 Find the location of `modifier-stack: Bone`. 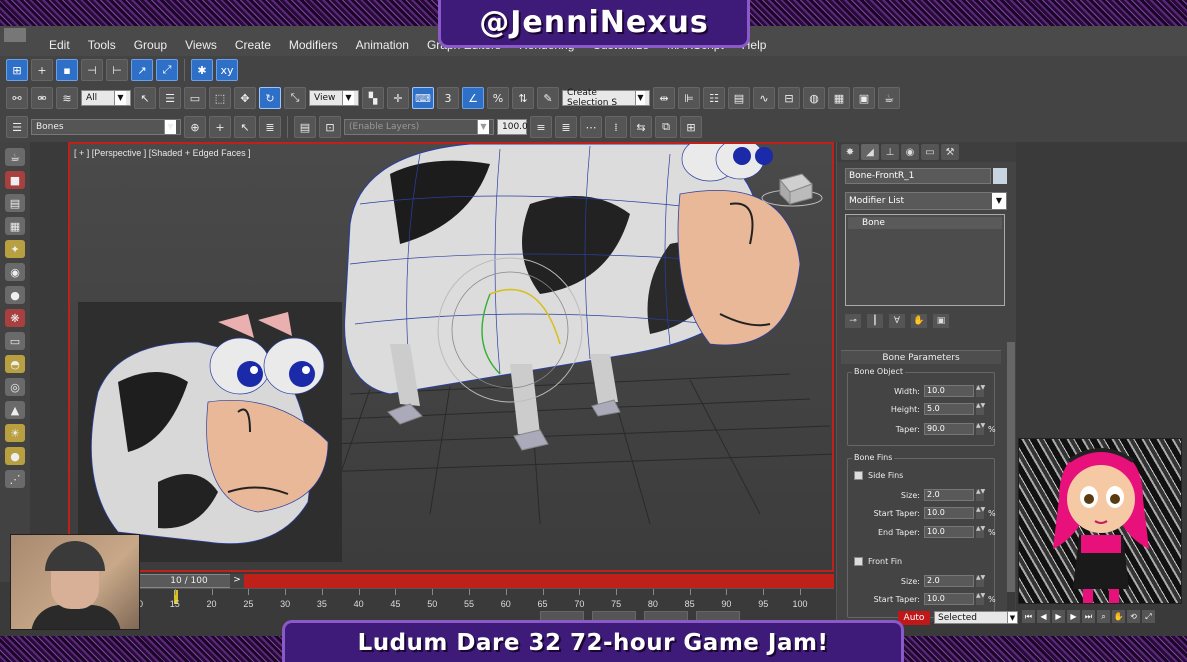

modifier-stack: Bone is located at coordinates (925, 260).